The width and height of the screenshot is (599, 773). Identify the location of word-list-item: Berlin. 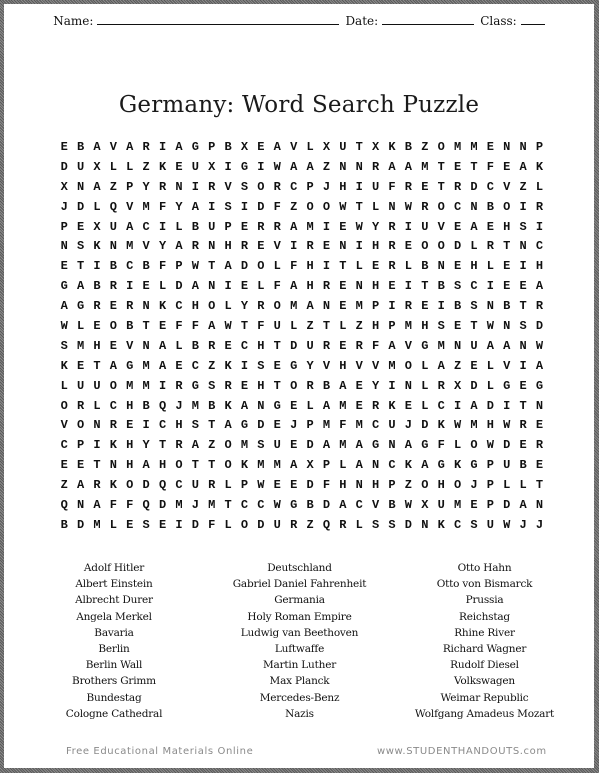
(114, 649).